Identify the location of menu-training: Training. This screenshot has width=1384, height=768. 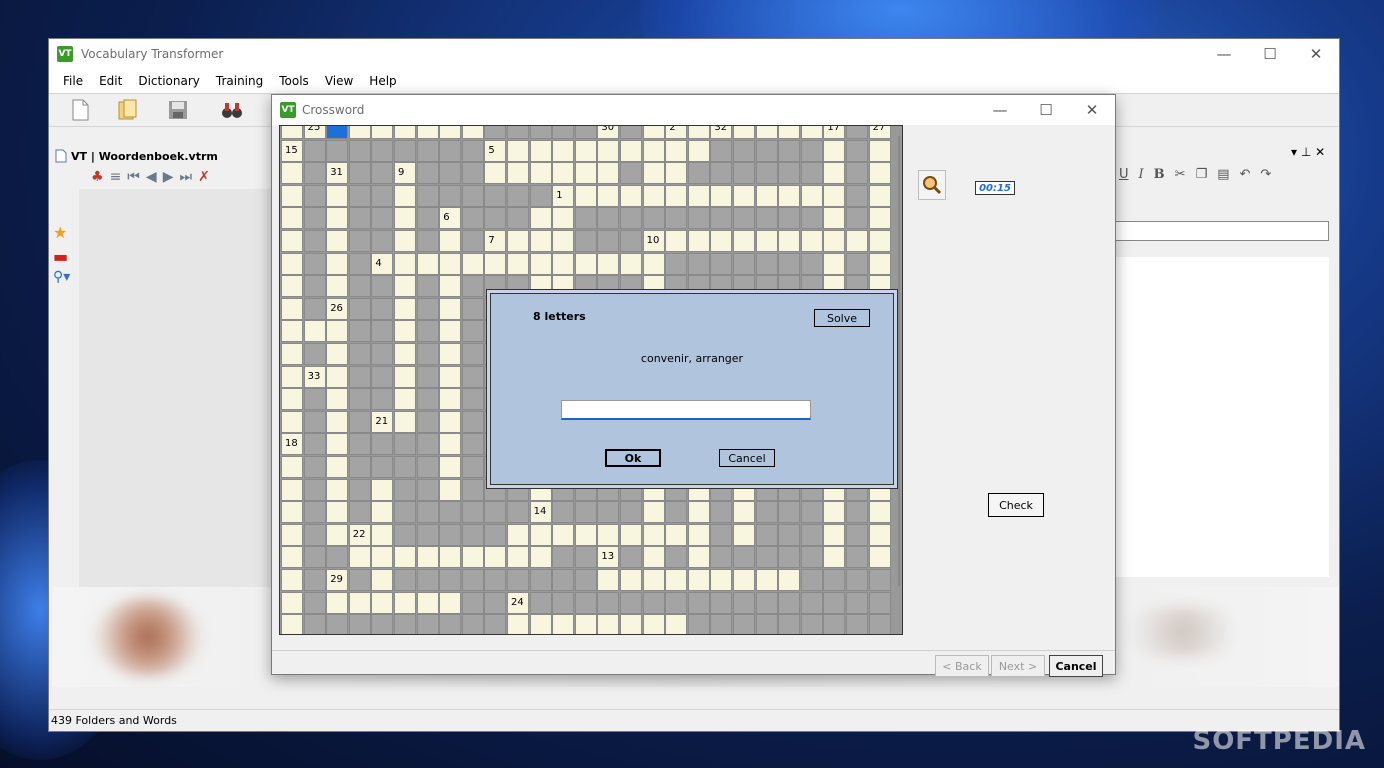
(239, 81).